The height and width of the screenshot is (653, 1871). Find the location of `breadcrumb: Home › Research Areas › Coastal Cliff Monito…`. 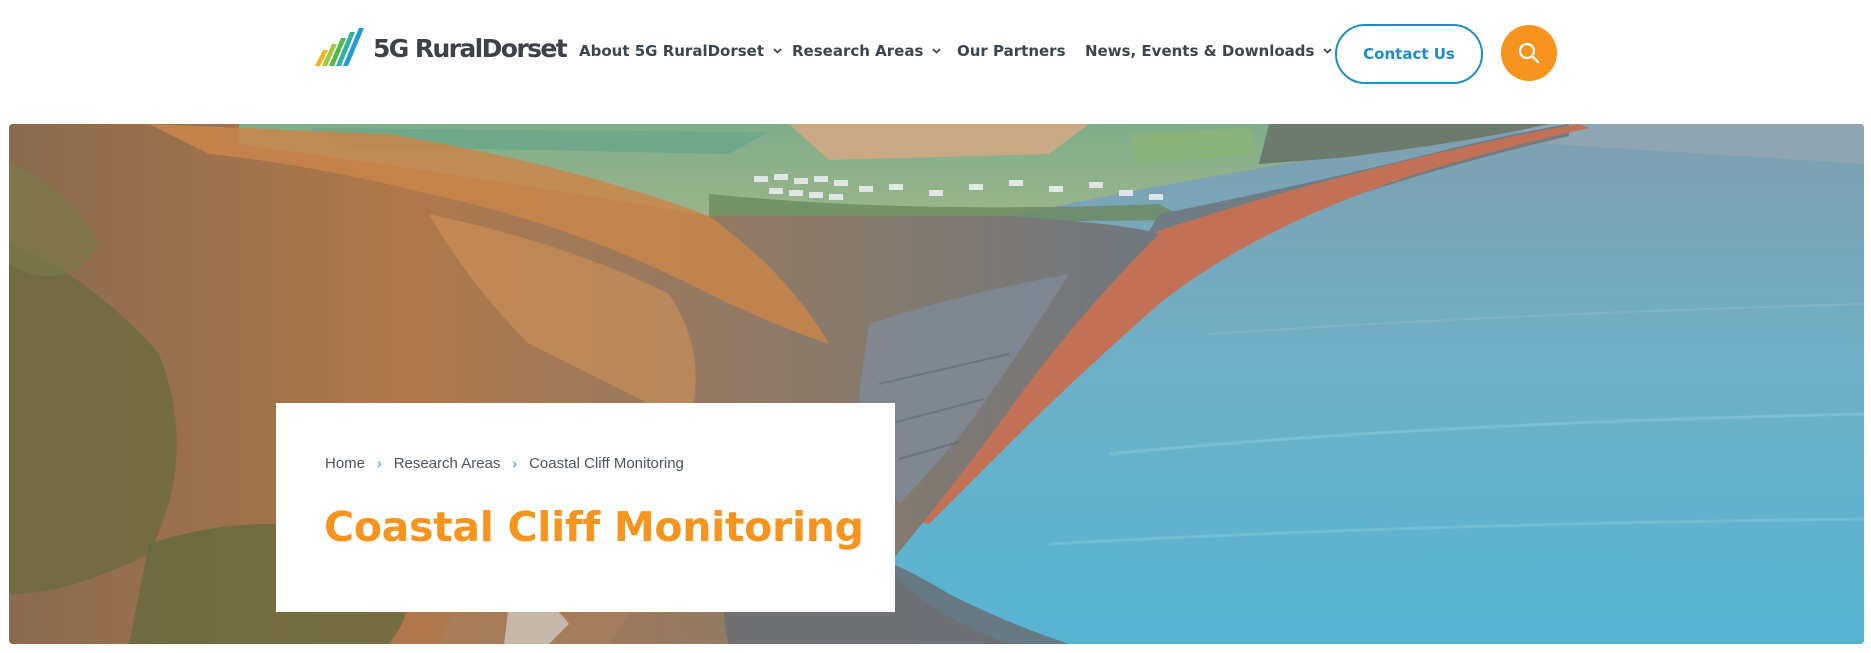

breadcrumb: Home › Research Areas › Coastal Cliff Monito… is located at coordinates (504, 463).